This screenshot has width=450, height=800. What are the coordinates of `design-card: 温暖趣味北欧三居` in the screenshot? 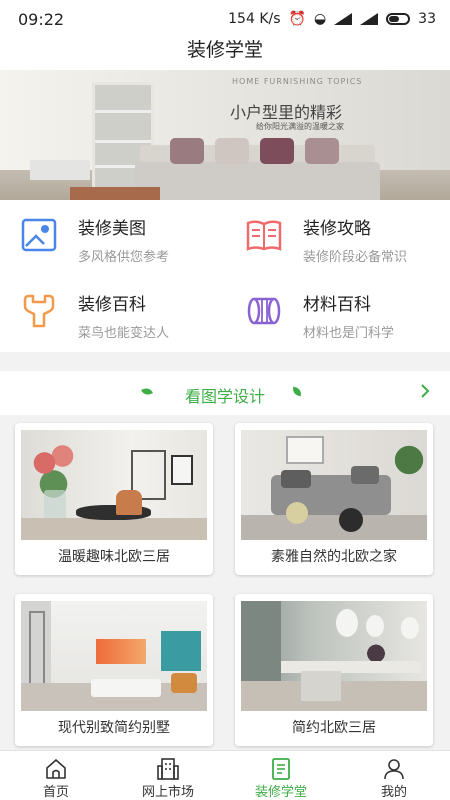 It's located at (114, 499).